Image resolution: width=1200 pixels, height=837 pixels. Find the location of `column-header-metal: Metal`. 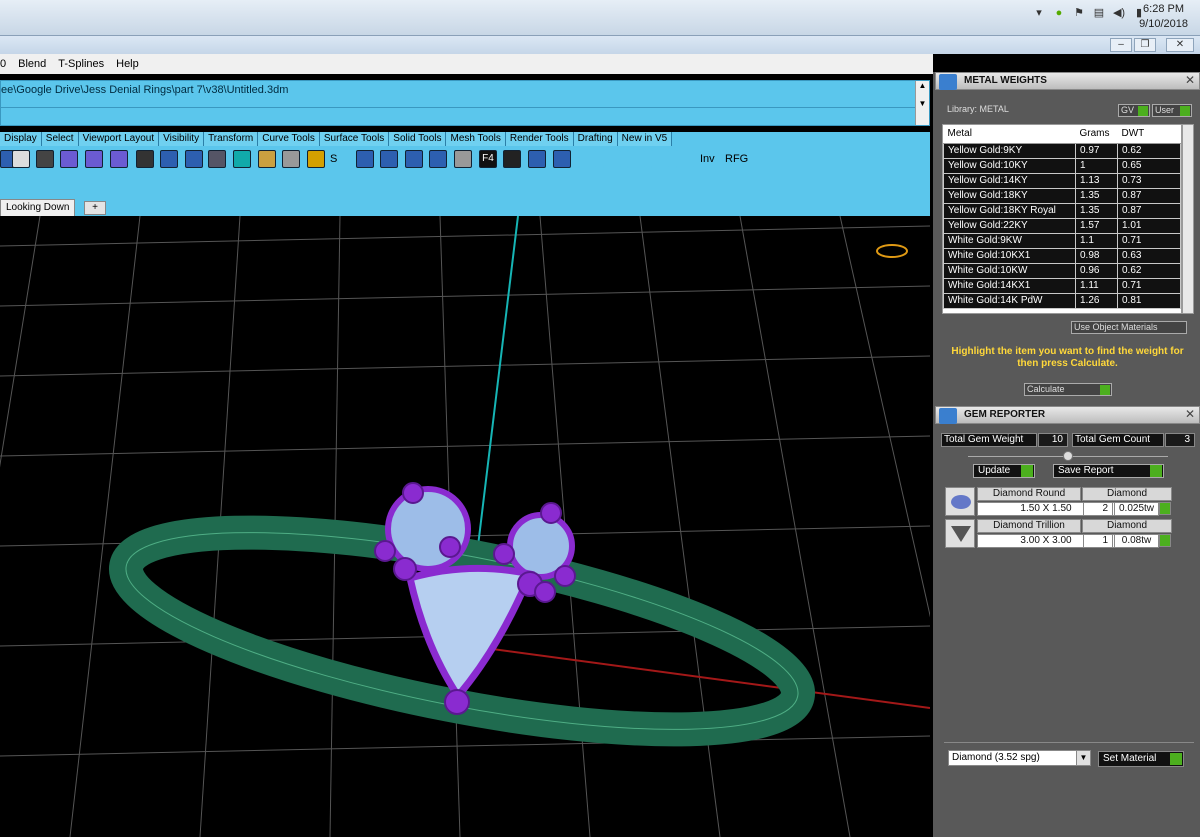

column-header-metal: Metal is located at coordinates (1009, 134).